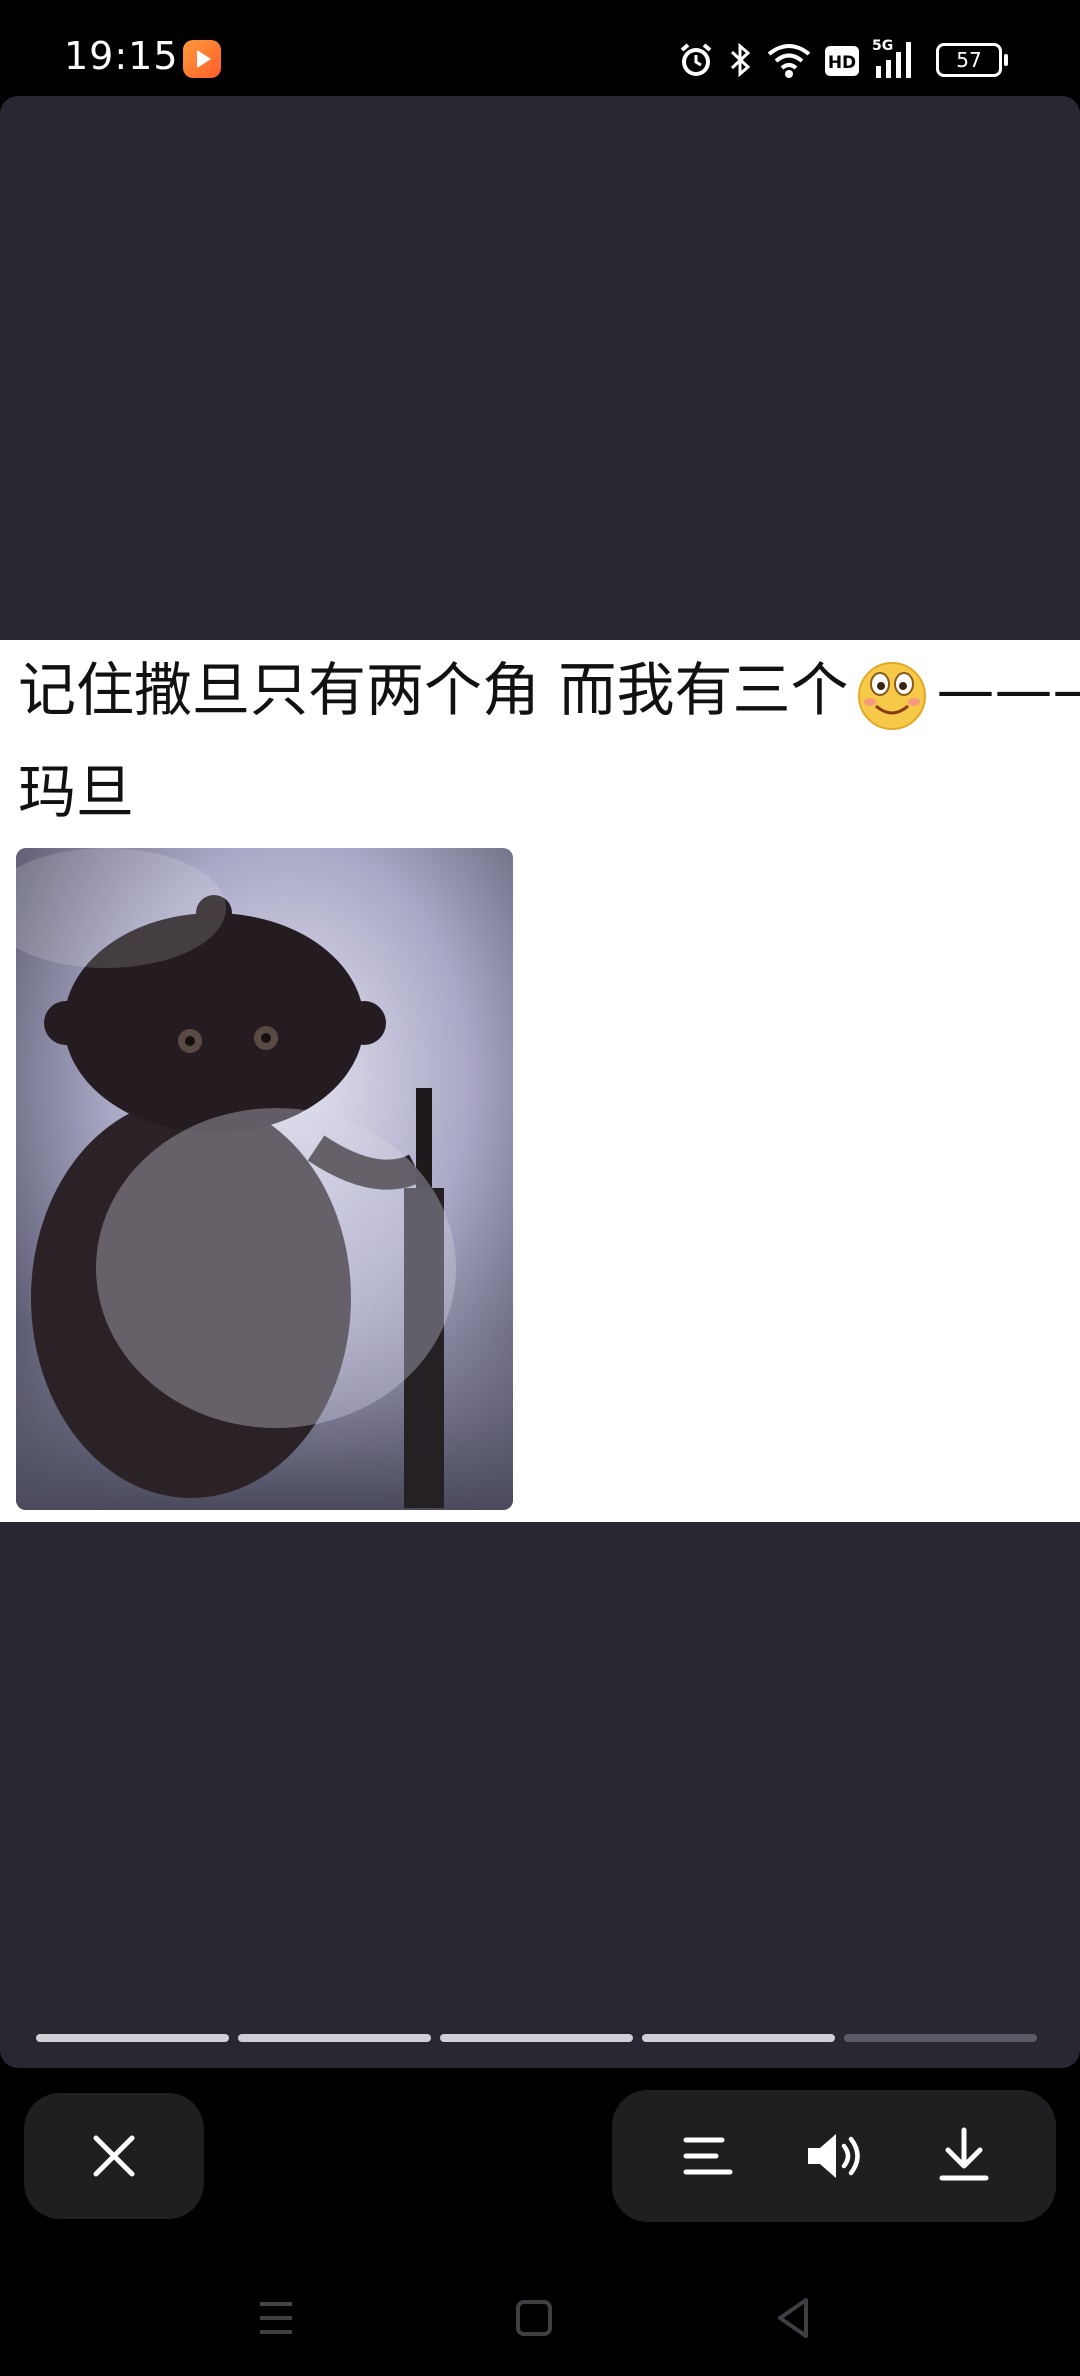 The height and width of the screenshot is (2376, 1080). I want to click on volume-icon, so click(834, 2156).